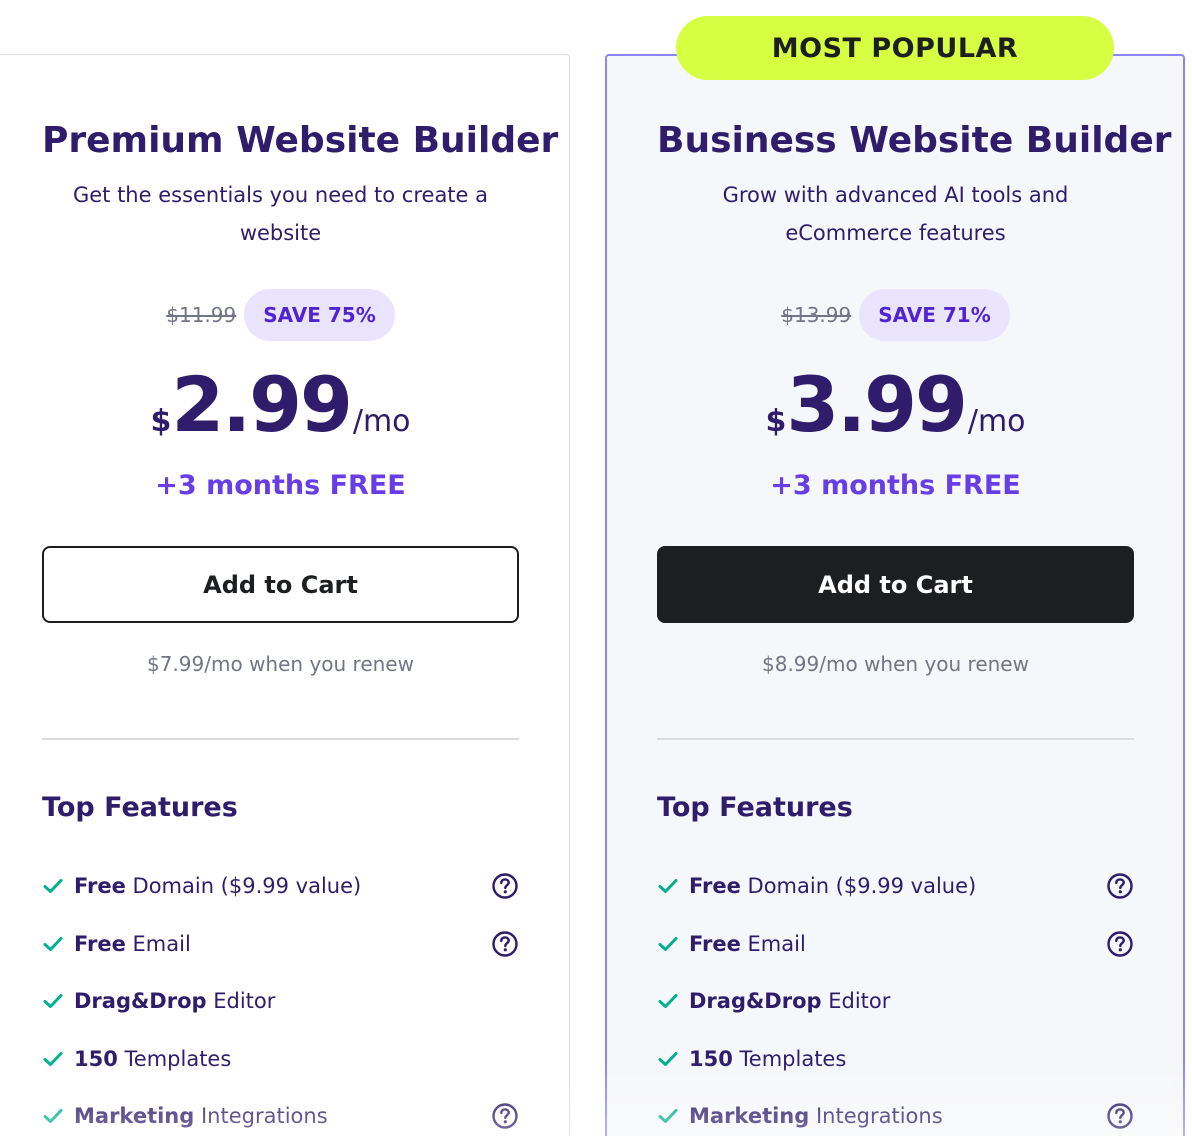 This screenshot has height=1136, width=1192. What do you see at coordinates (895, 664) in the screenshot?
I see `renewal-price: $8.99/mo when you renew` at bounding box center [895, 664].